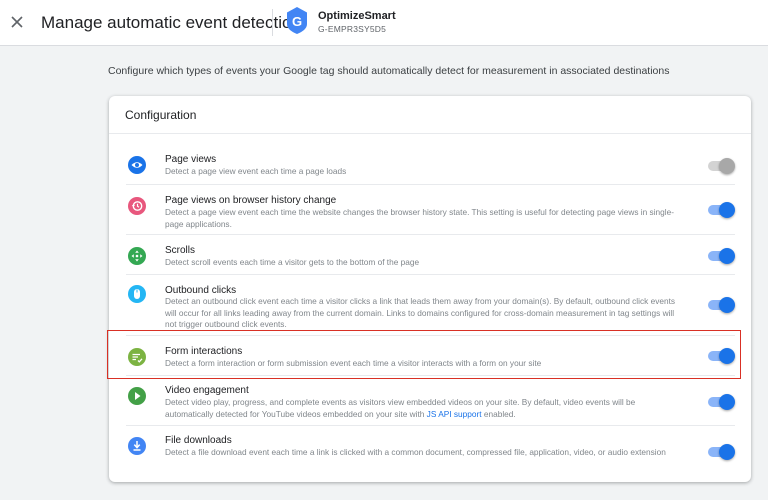  I want to click on history-change-toggle, so click(721, 210).